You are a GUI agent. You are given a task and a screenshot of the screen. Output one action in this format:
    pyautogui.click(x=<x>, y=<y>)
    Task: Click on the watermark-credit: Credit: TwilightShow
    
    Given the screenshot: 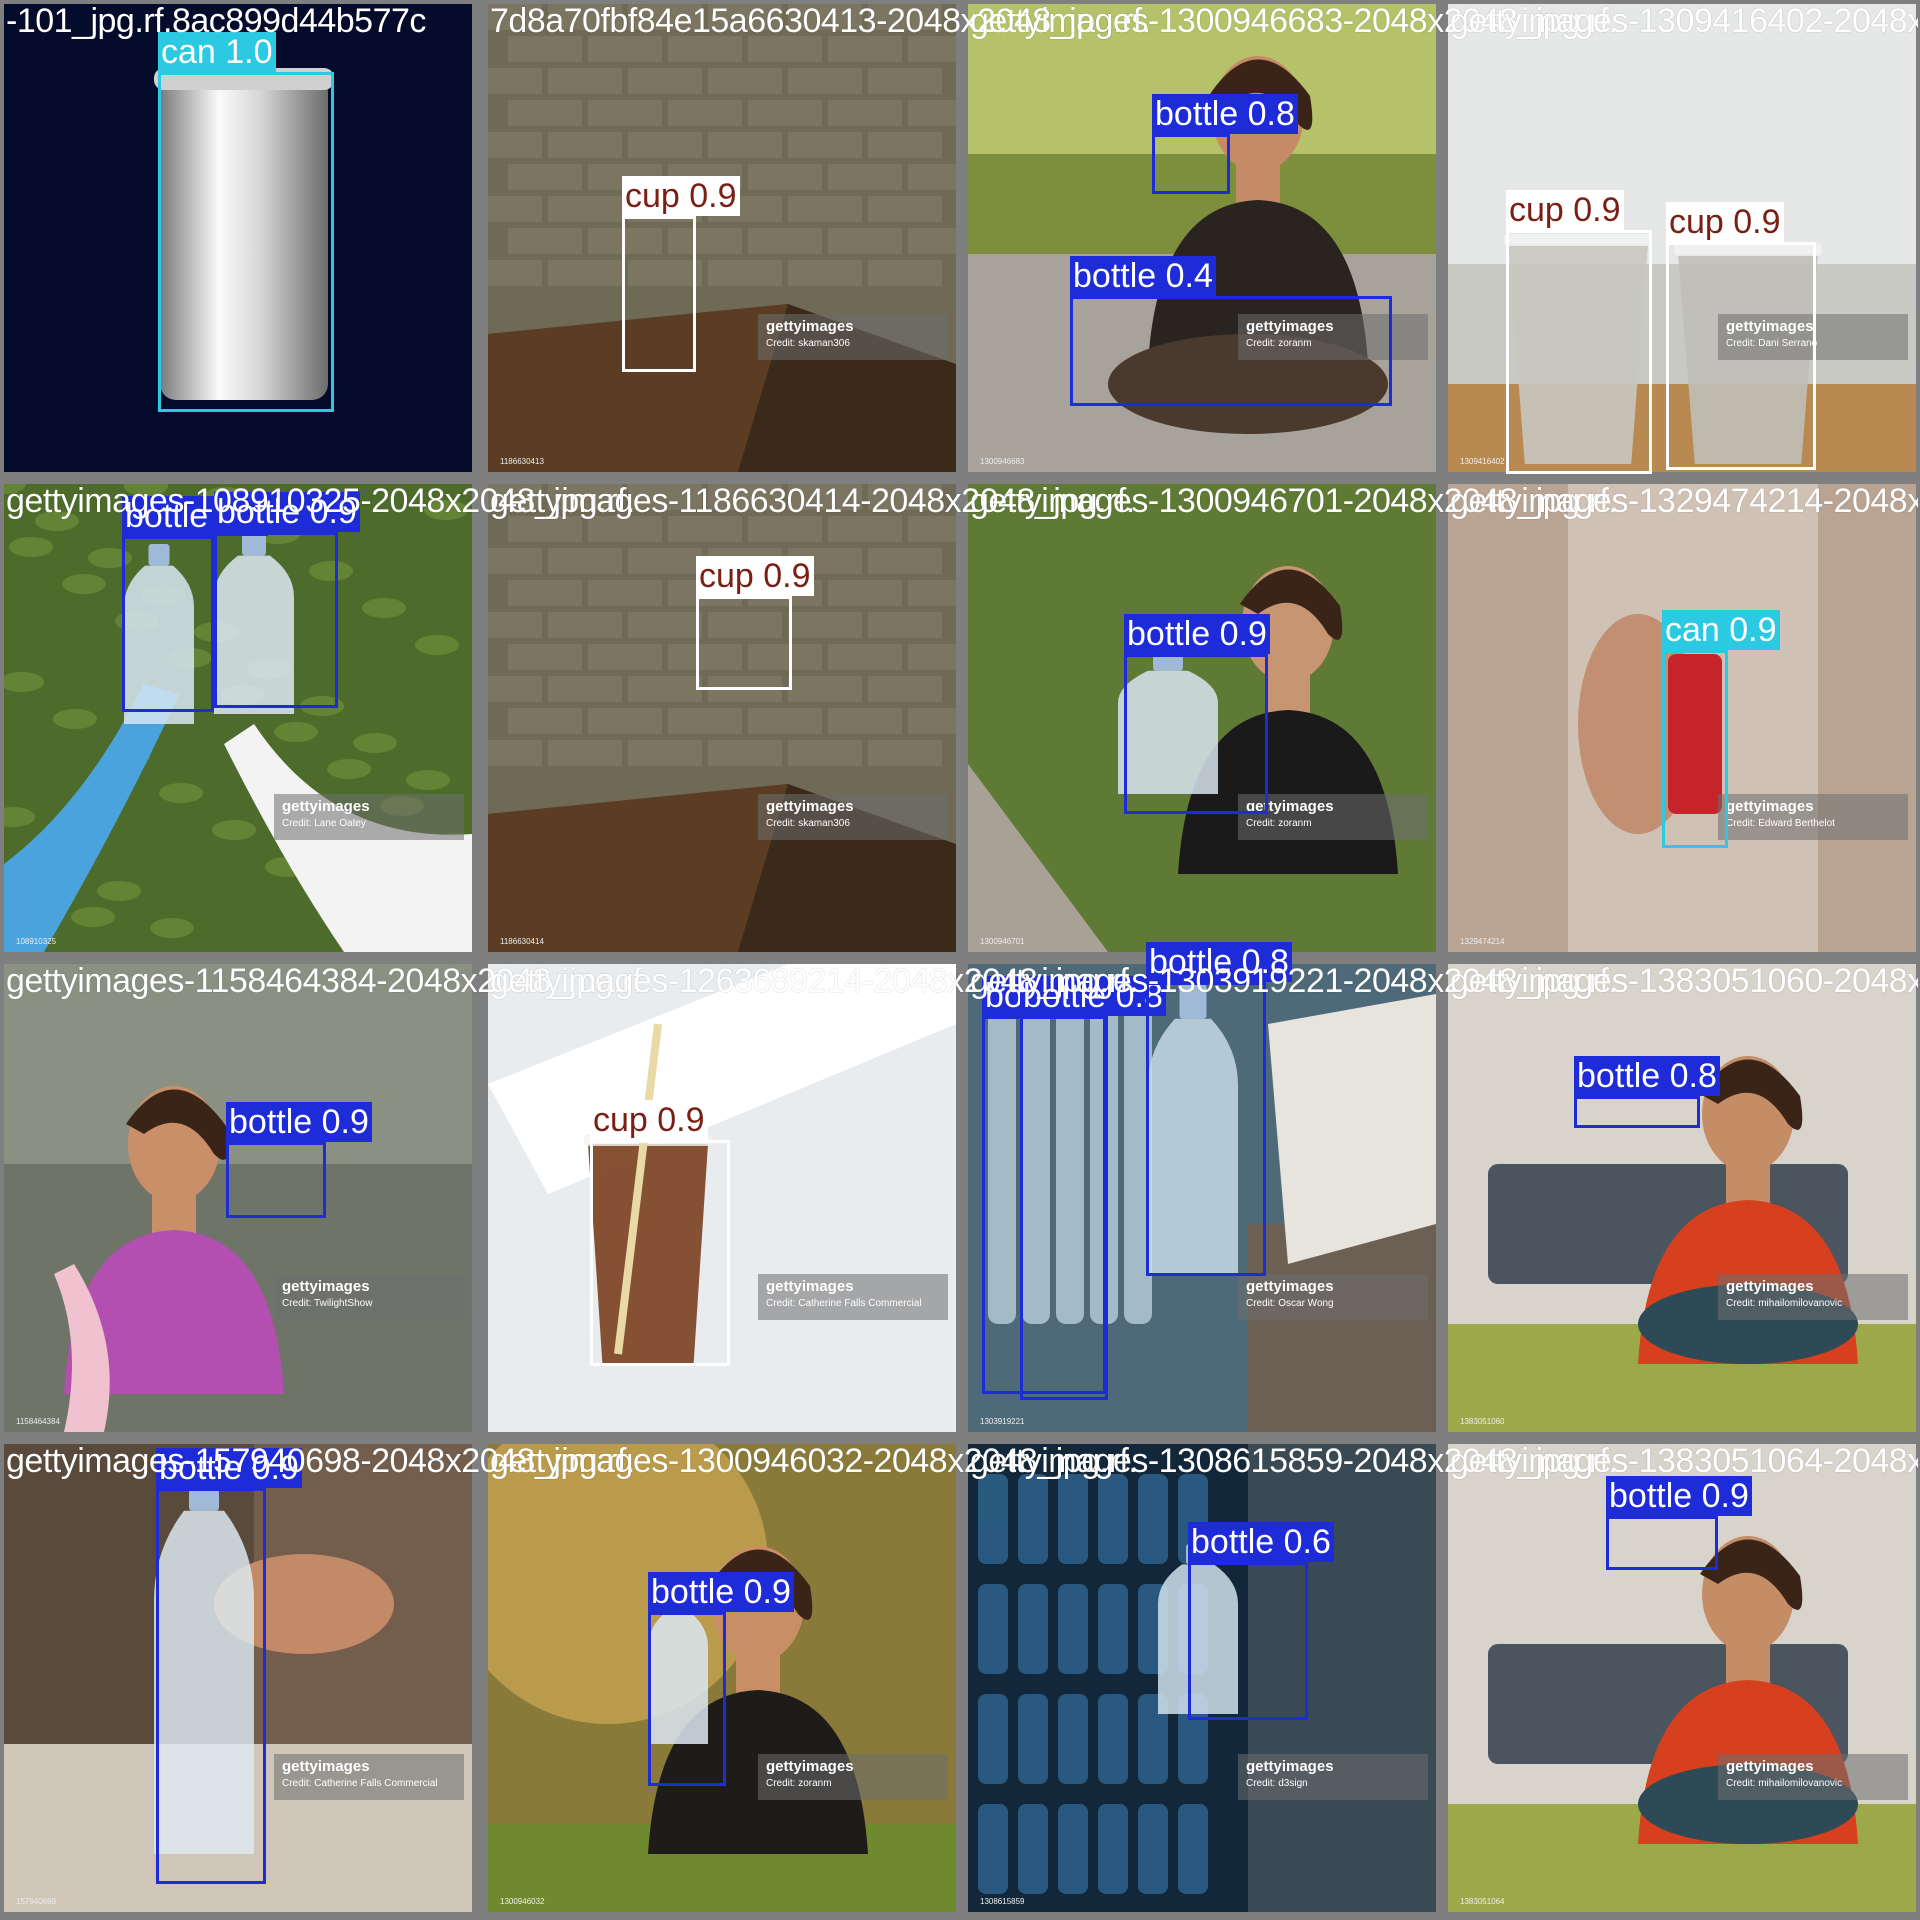 What is the action you would take?
    pyautogui.click(x=327, y=1303)
    